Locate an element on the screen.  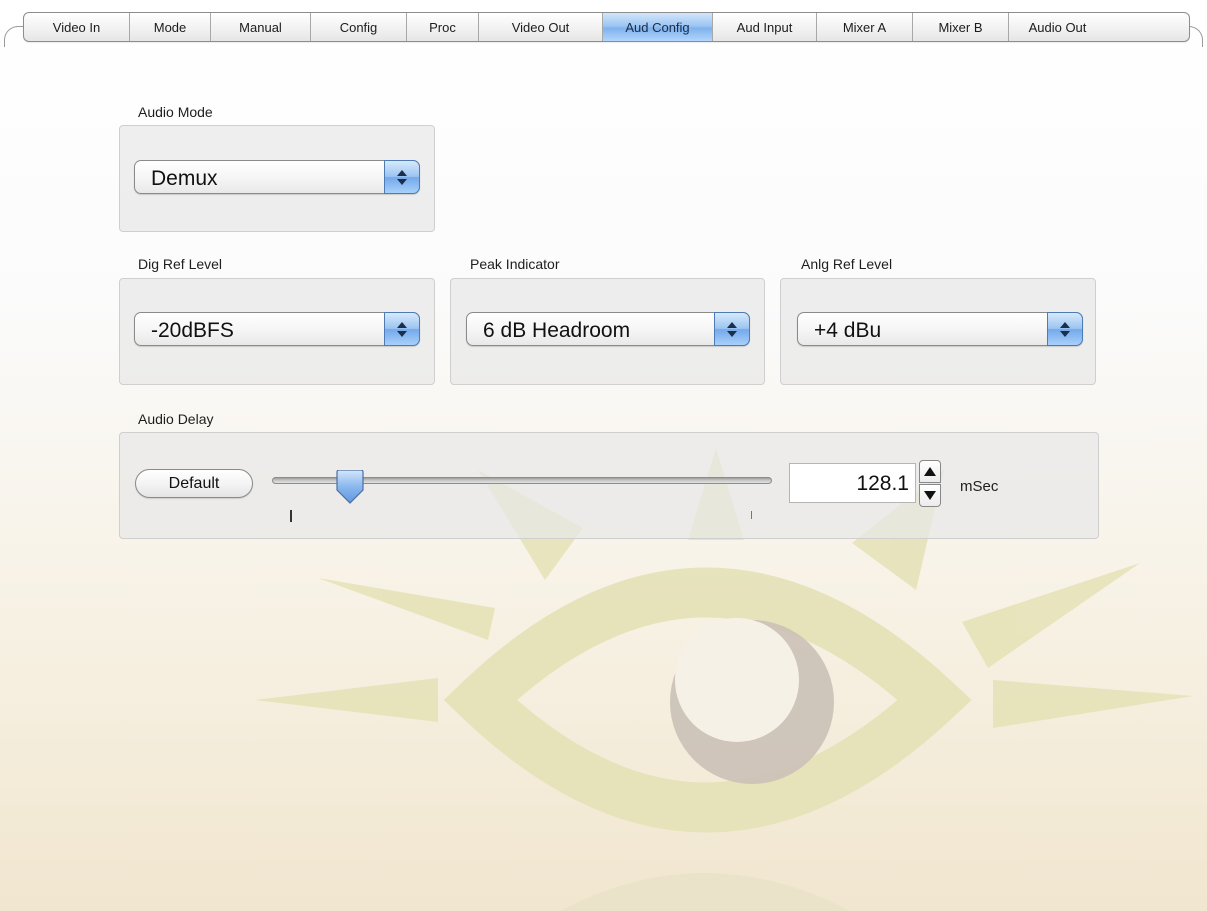
audio-delay-group is located at coordinates (609, 485).